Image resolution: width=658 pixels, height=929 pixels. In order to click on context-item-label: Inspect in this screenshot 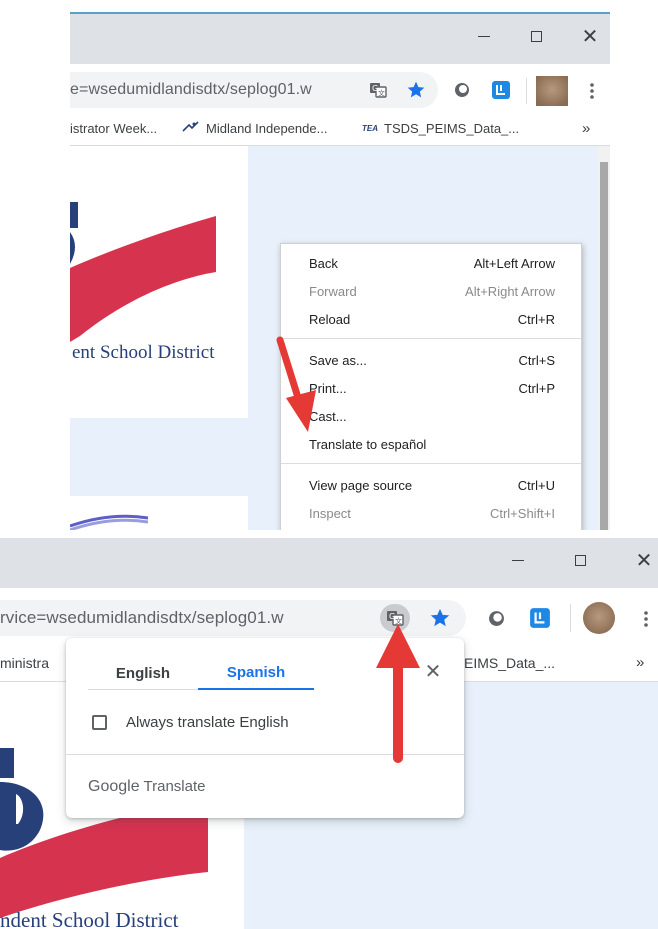, I will do `click(330, 513)`.